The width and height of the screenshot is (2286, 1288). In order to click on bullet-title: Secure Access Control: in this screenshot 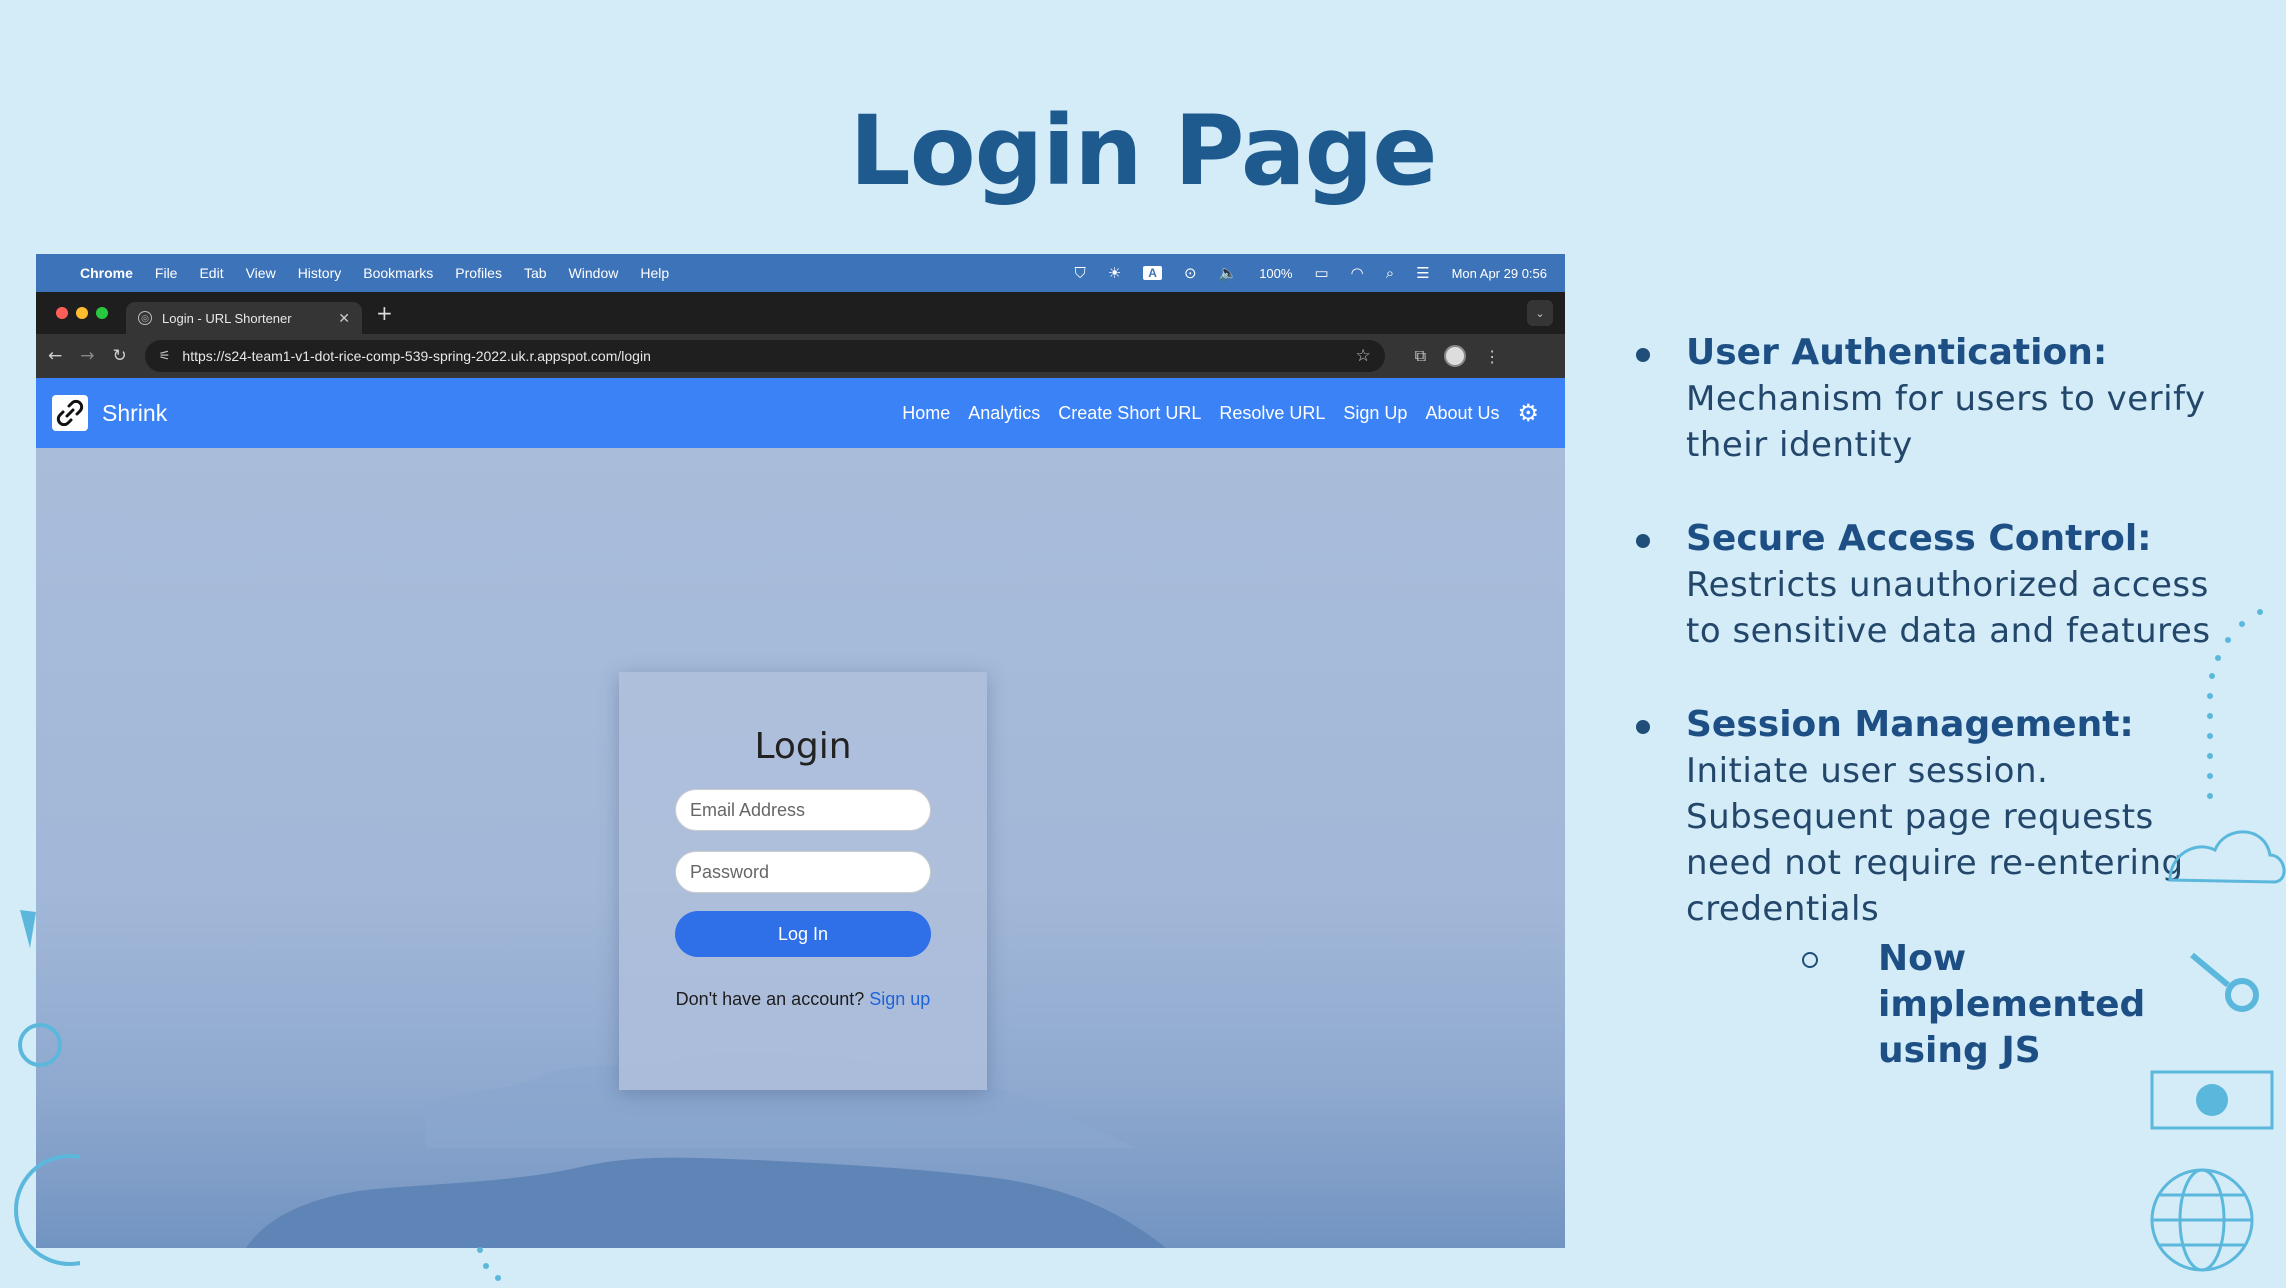, I will do `click(1919, 538)`.